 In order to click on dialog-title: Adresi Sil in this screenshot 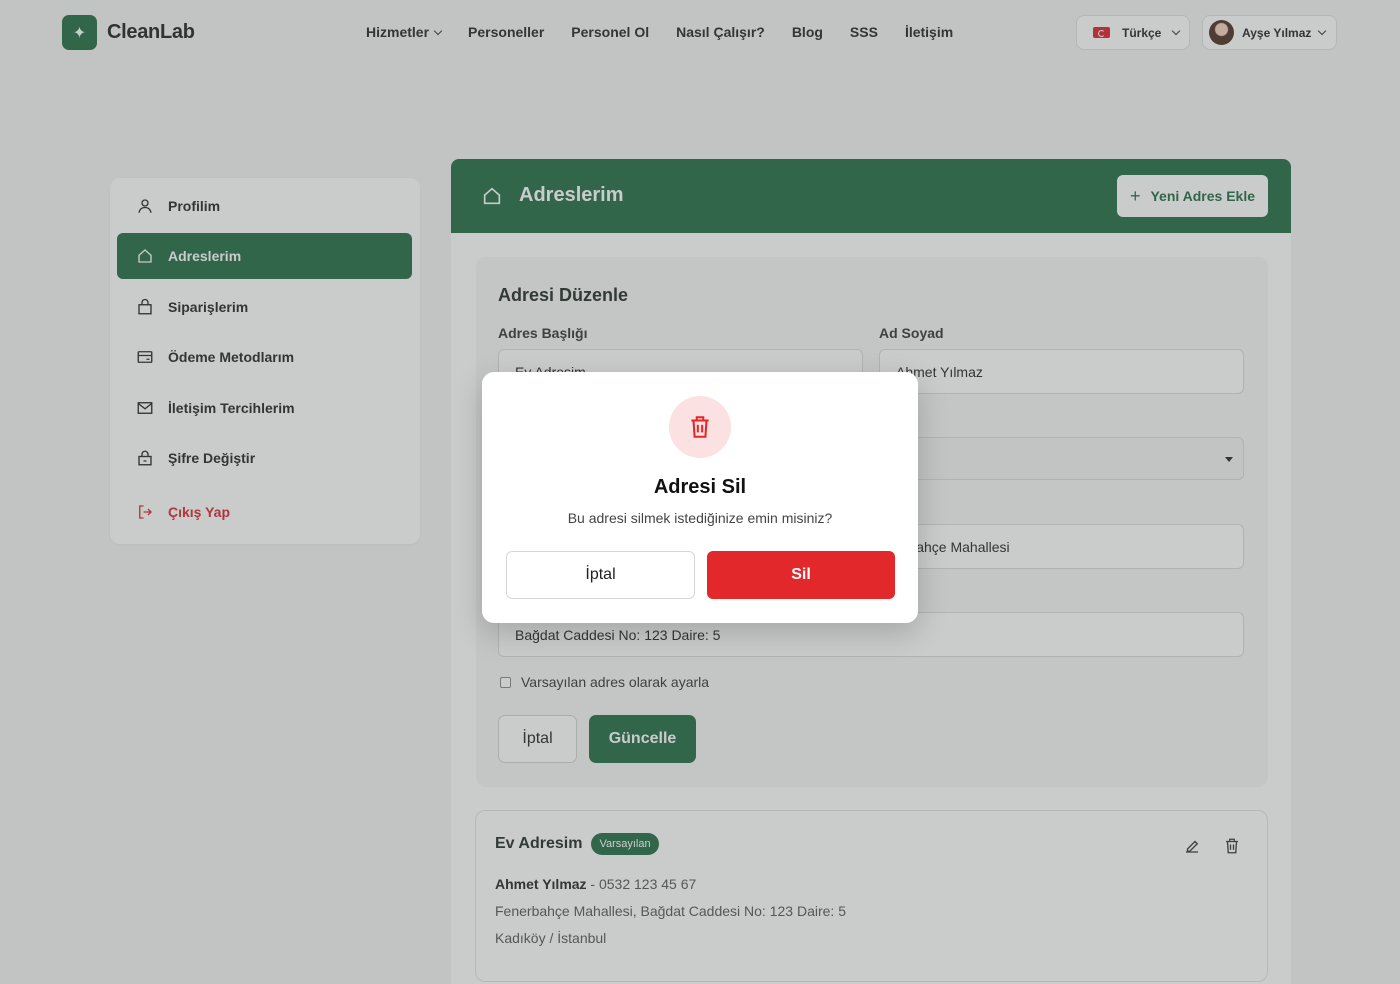, I will do `click(700, 487)`.